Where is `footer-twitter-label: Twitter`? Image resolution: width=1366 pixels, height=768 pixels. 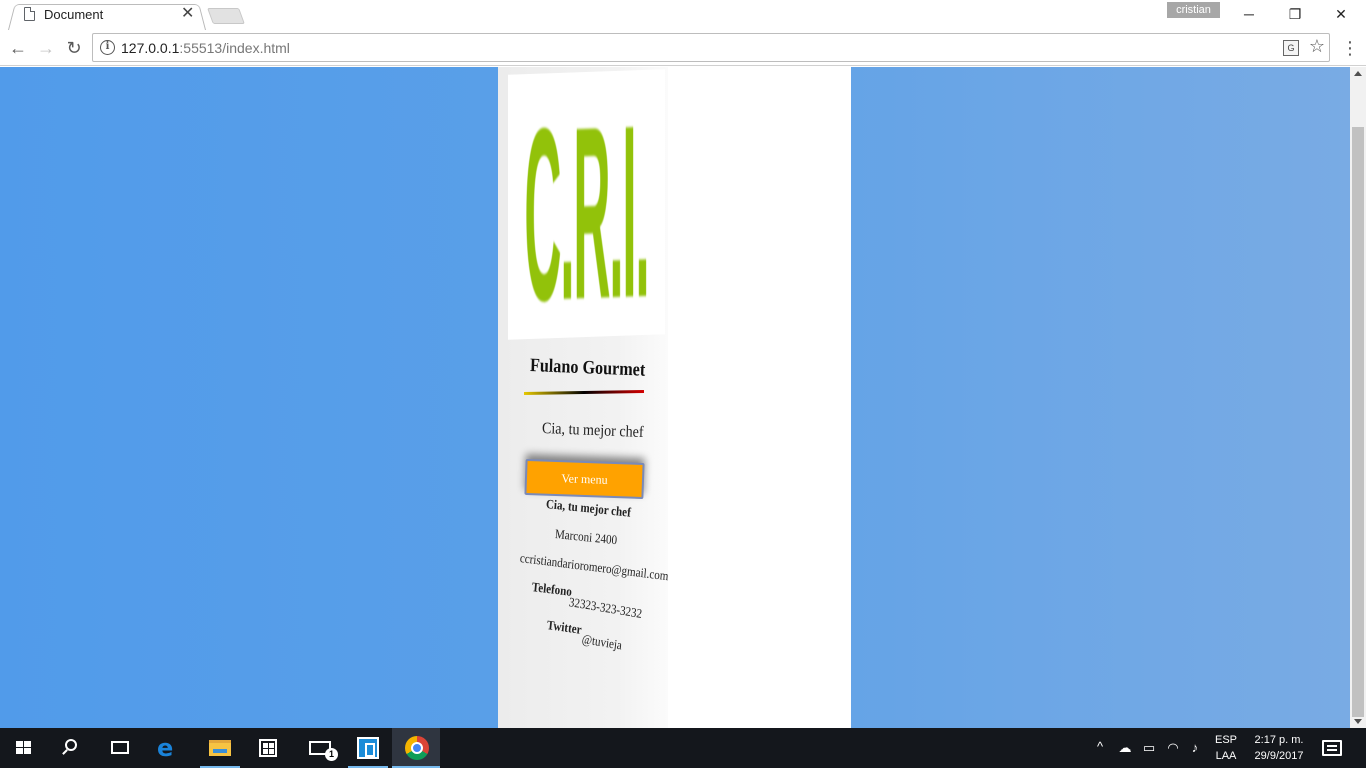 footer-twitter-label: Twitter is located at coordinates (564, 627).